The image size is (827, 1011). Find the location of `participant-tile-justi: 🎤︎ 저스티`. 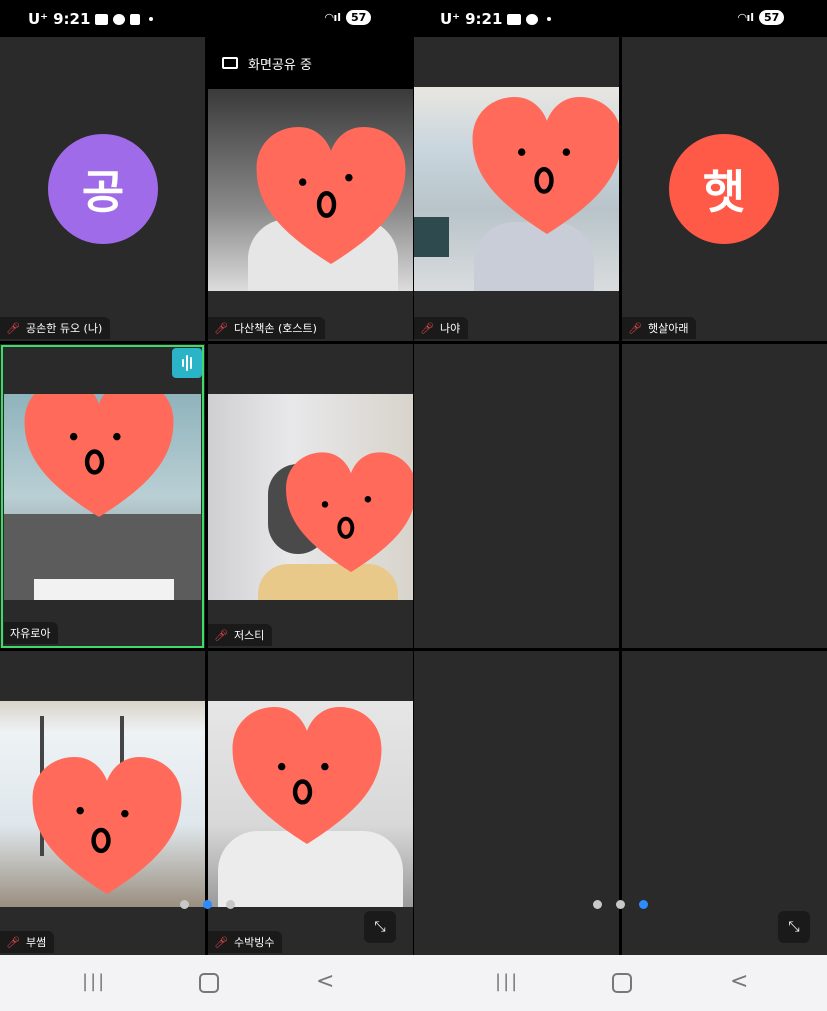

participant-tile-justi: 🎤︎ 저스티 is located at coordinates (310, 496).